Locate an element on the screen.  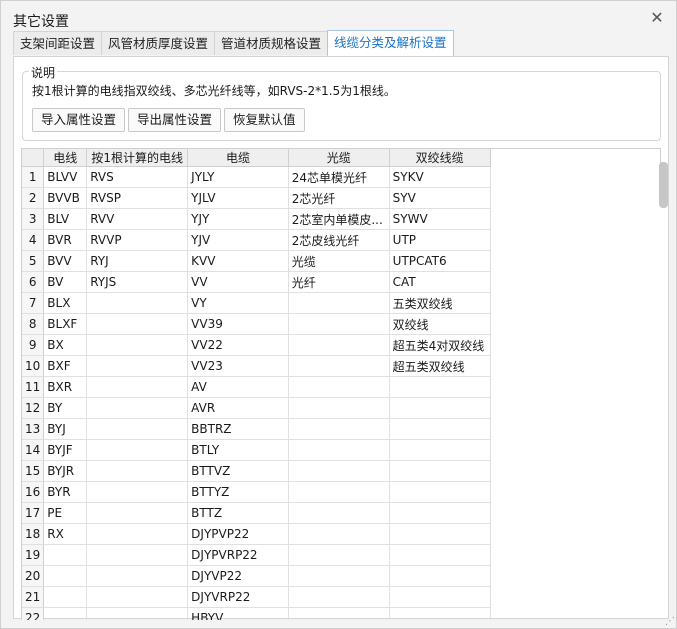
table-row: 15 BYJR BTTVZ is located at coordinates (341, 471).